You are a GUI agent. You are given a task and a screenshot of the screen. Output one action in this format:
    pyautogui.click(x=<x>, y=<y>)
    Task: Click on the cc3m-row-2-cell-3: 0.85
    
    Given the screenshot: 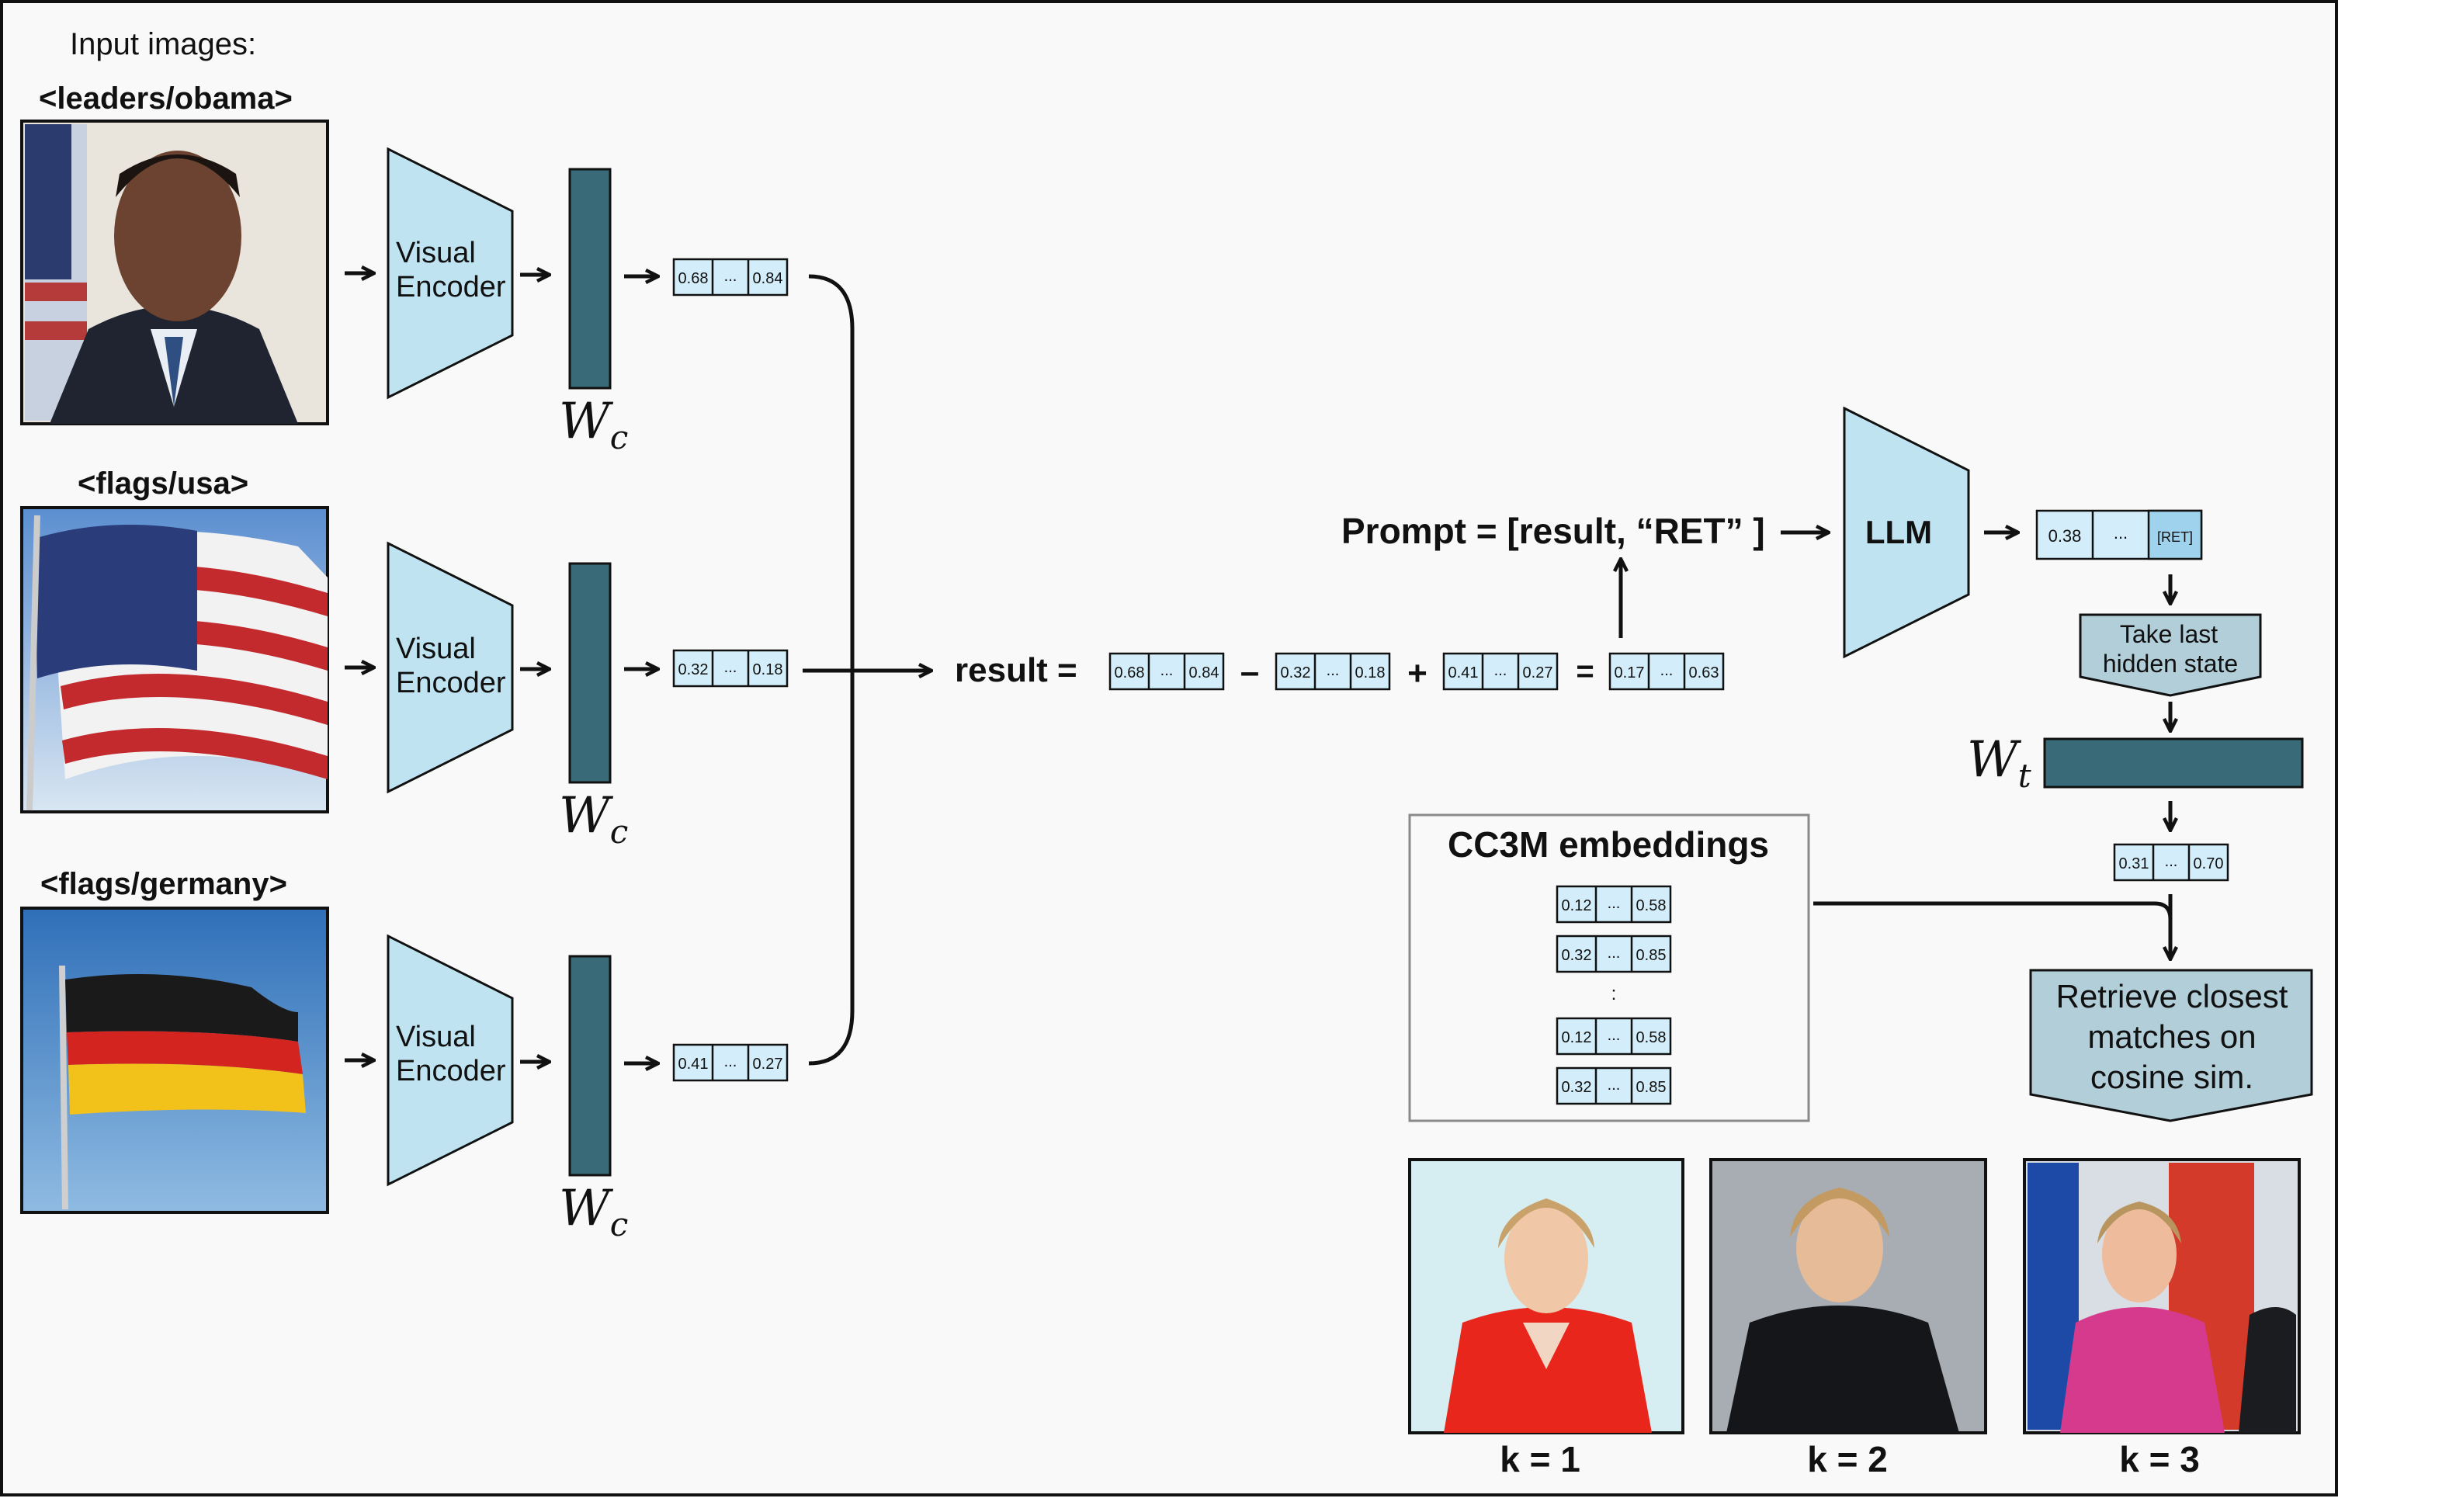 What is the action you would take?
    pyautogui.click(x=1651, y=955)
    